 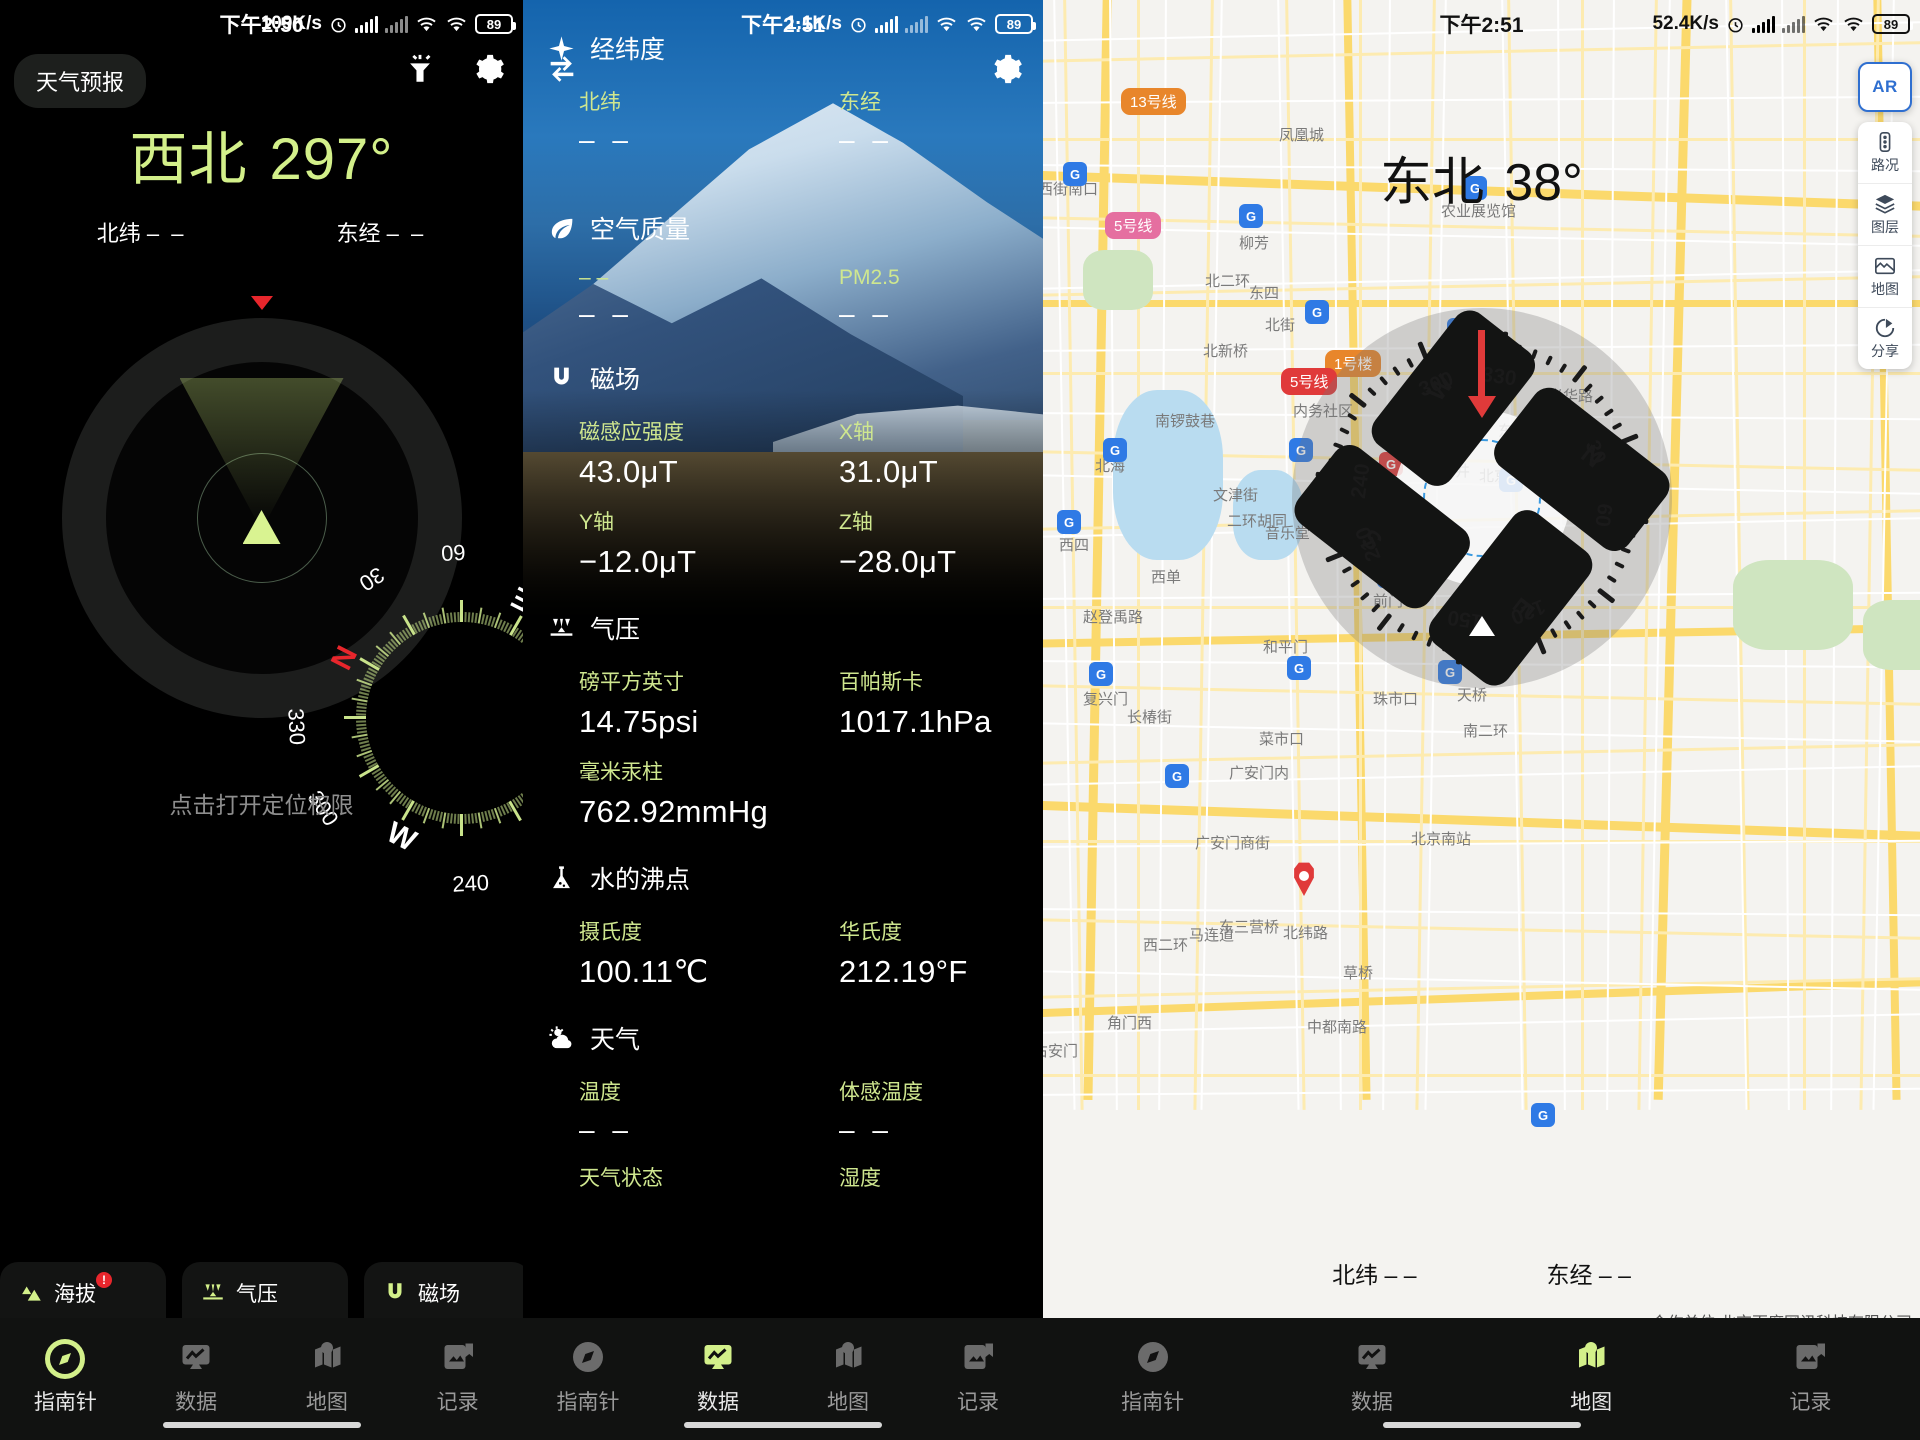 What do you see at coordinates (406, 233) in the screenshot?
I see `longitude-value: – –` at bounding box center [406, 233].